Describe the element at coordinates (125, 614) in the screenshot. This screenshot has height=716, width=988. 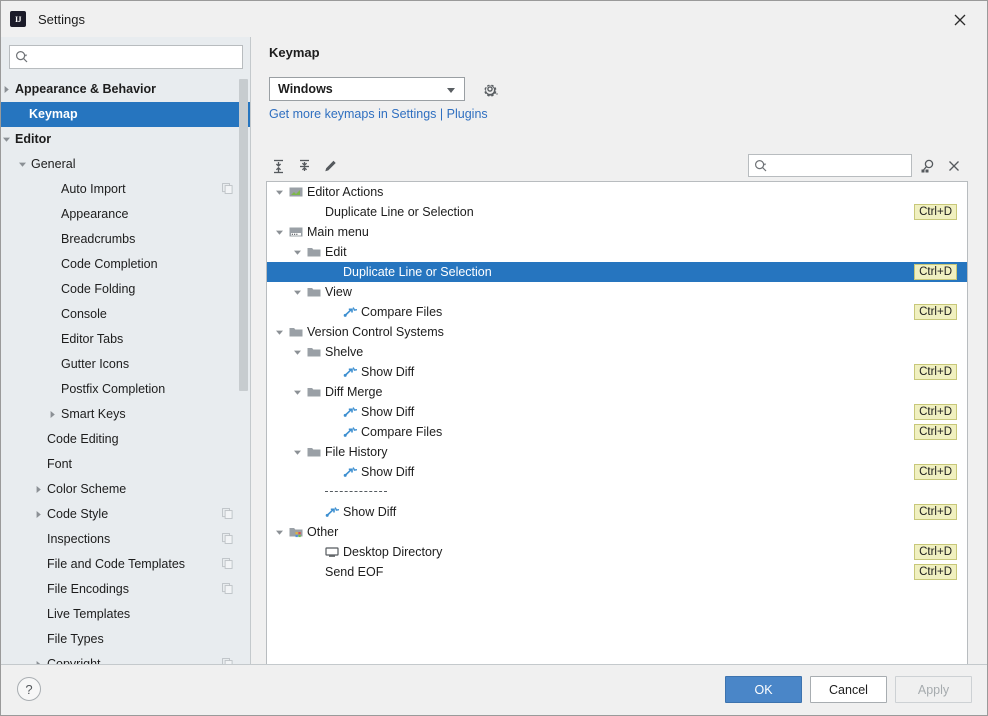
I see `sidebar-item-live-templates: Live Templates` at that location.